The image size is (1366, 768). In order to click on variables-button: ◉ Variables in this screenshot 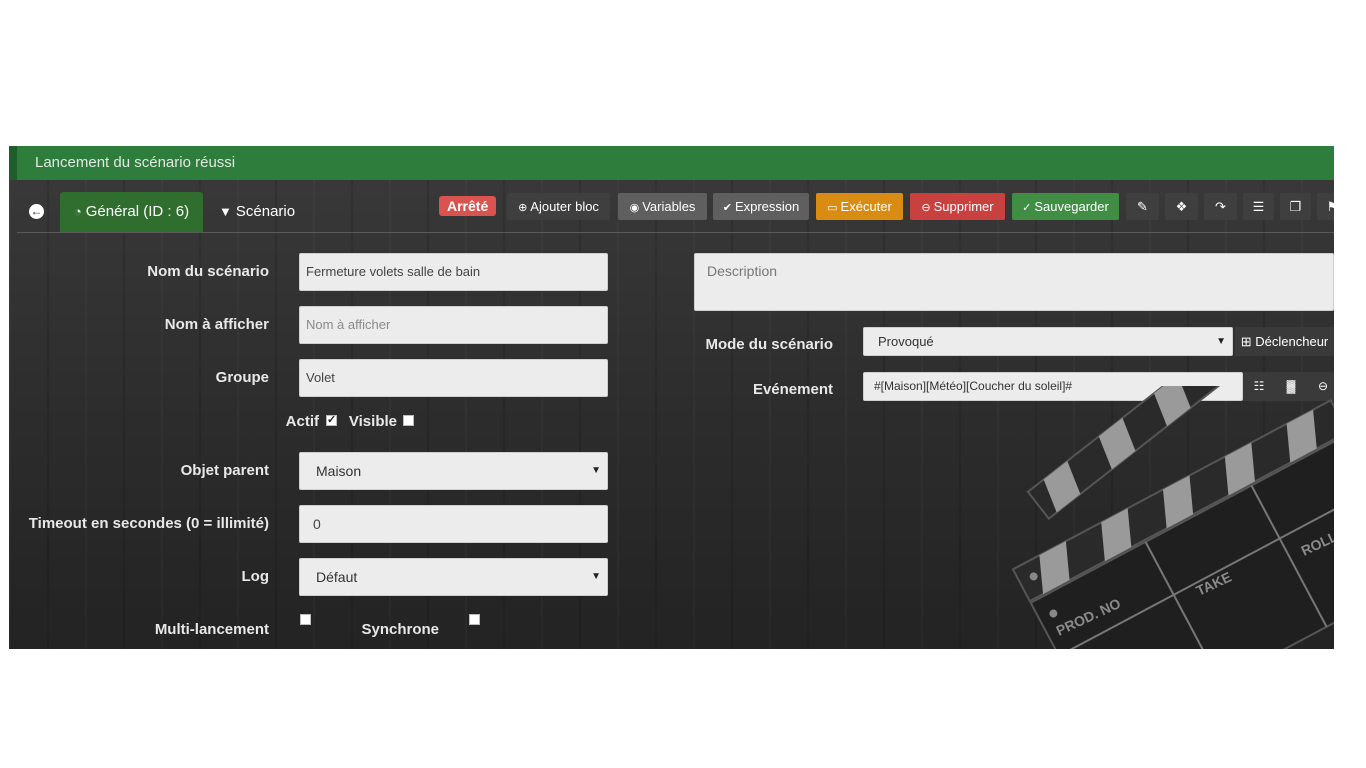, I will do `click(662, 206)`.